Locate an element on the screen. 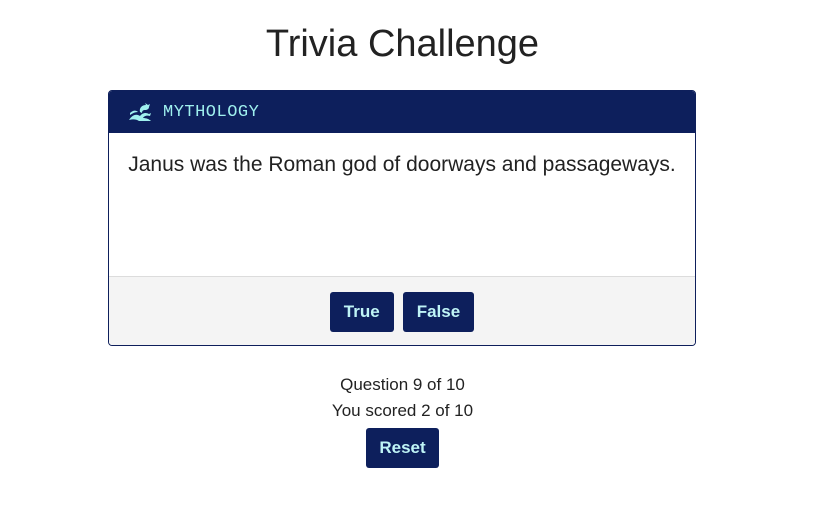 The height and width of the screenshot is (531, 823). page-title: Trivia Challenge is located at coordinates (402, 44).